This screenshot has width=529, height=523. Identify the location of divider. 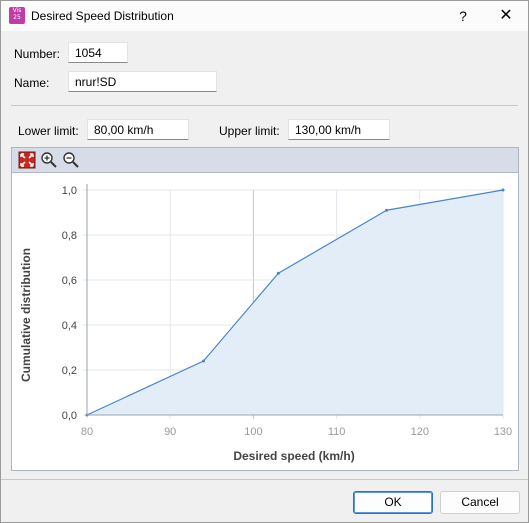
(264, 105).